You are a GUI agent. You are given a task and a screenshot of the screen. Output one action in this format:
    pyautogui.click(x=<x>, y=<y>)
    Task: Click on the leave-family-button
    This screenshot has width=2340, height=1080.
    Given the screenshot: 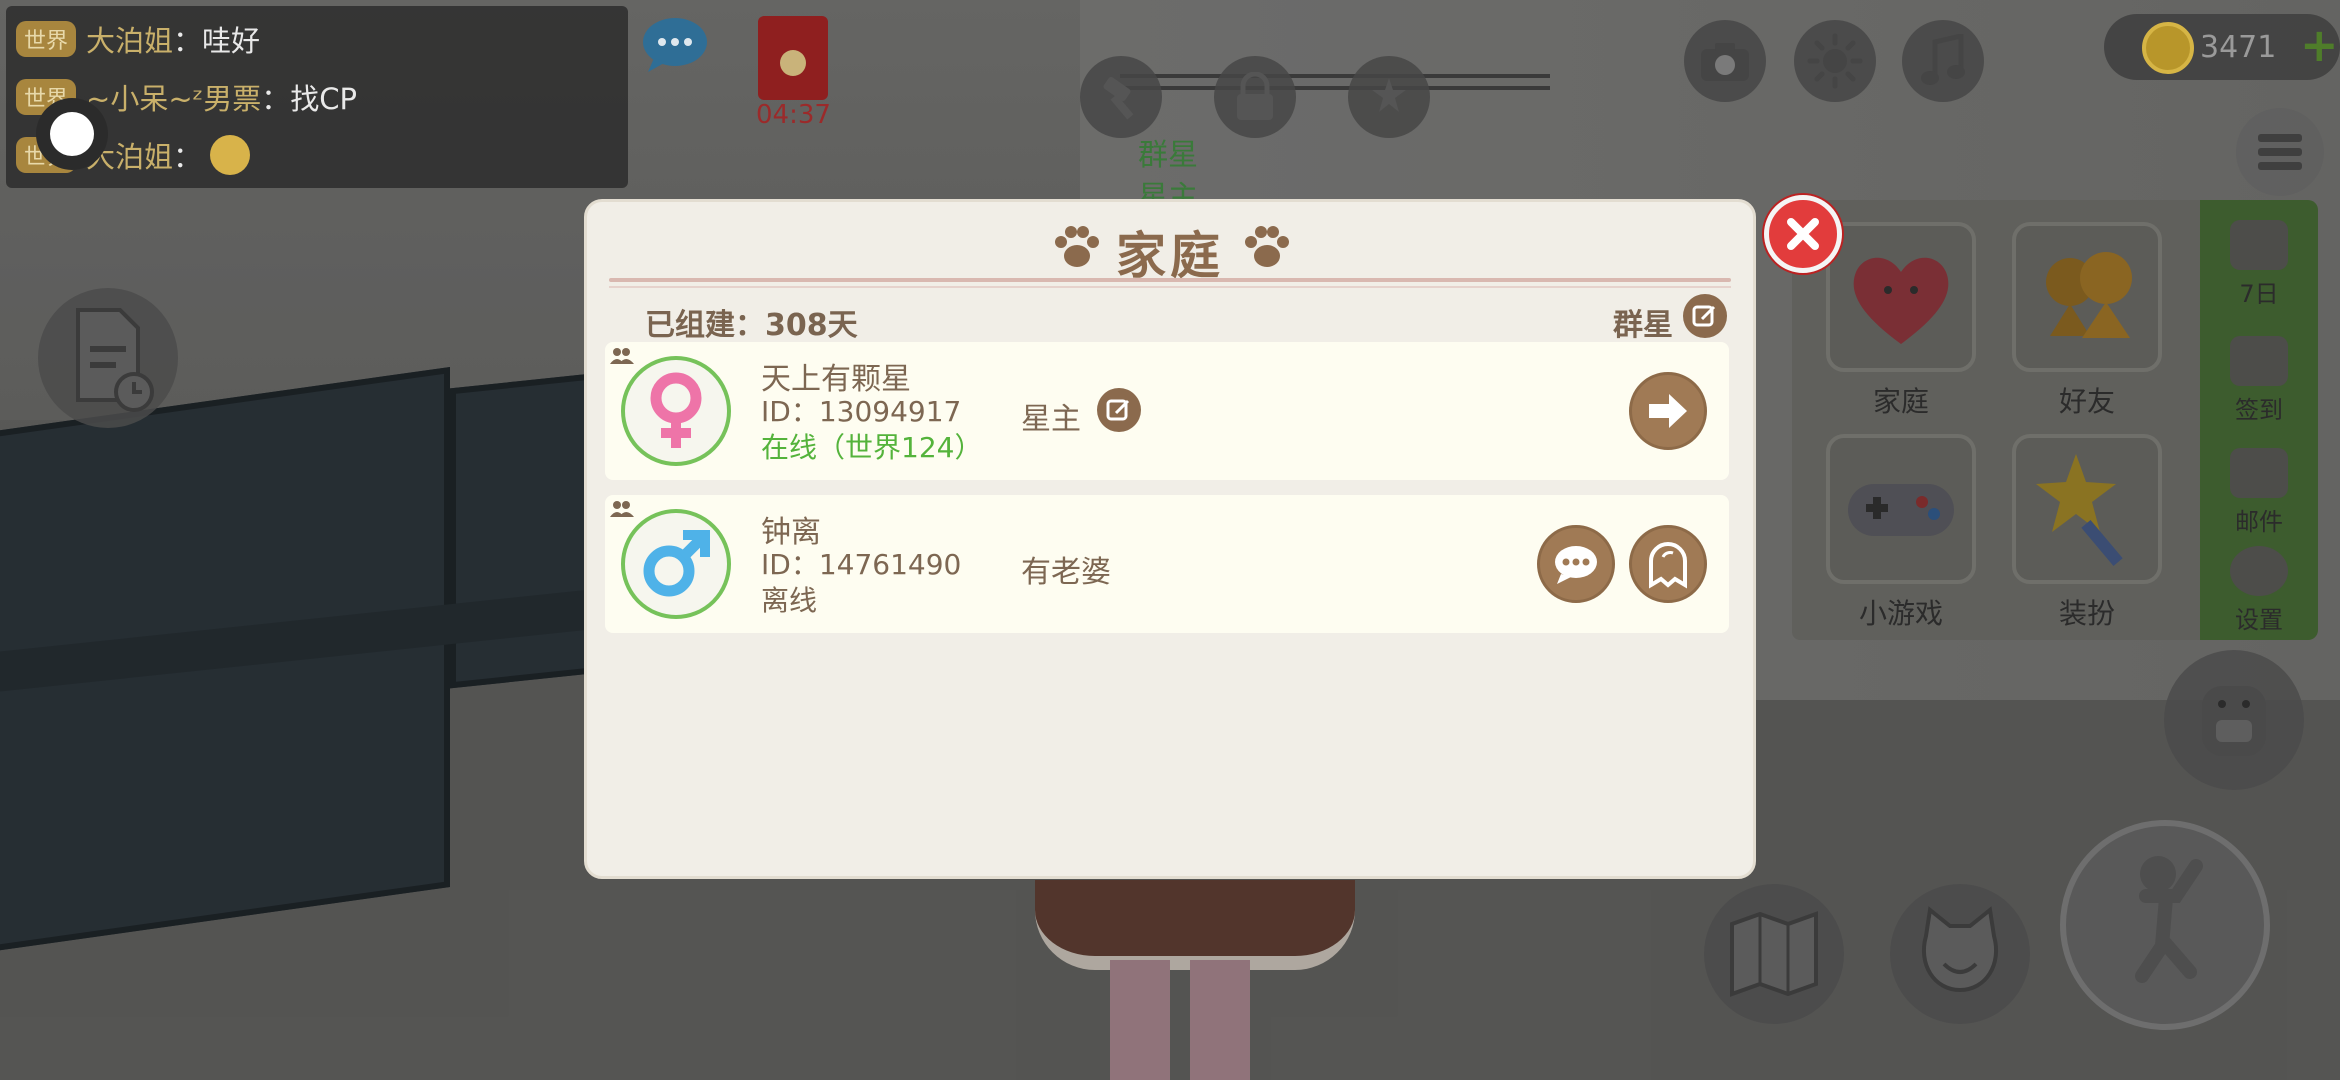 What is the action you would take?
    pyautogui.click(x=1668, y=411)
    